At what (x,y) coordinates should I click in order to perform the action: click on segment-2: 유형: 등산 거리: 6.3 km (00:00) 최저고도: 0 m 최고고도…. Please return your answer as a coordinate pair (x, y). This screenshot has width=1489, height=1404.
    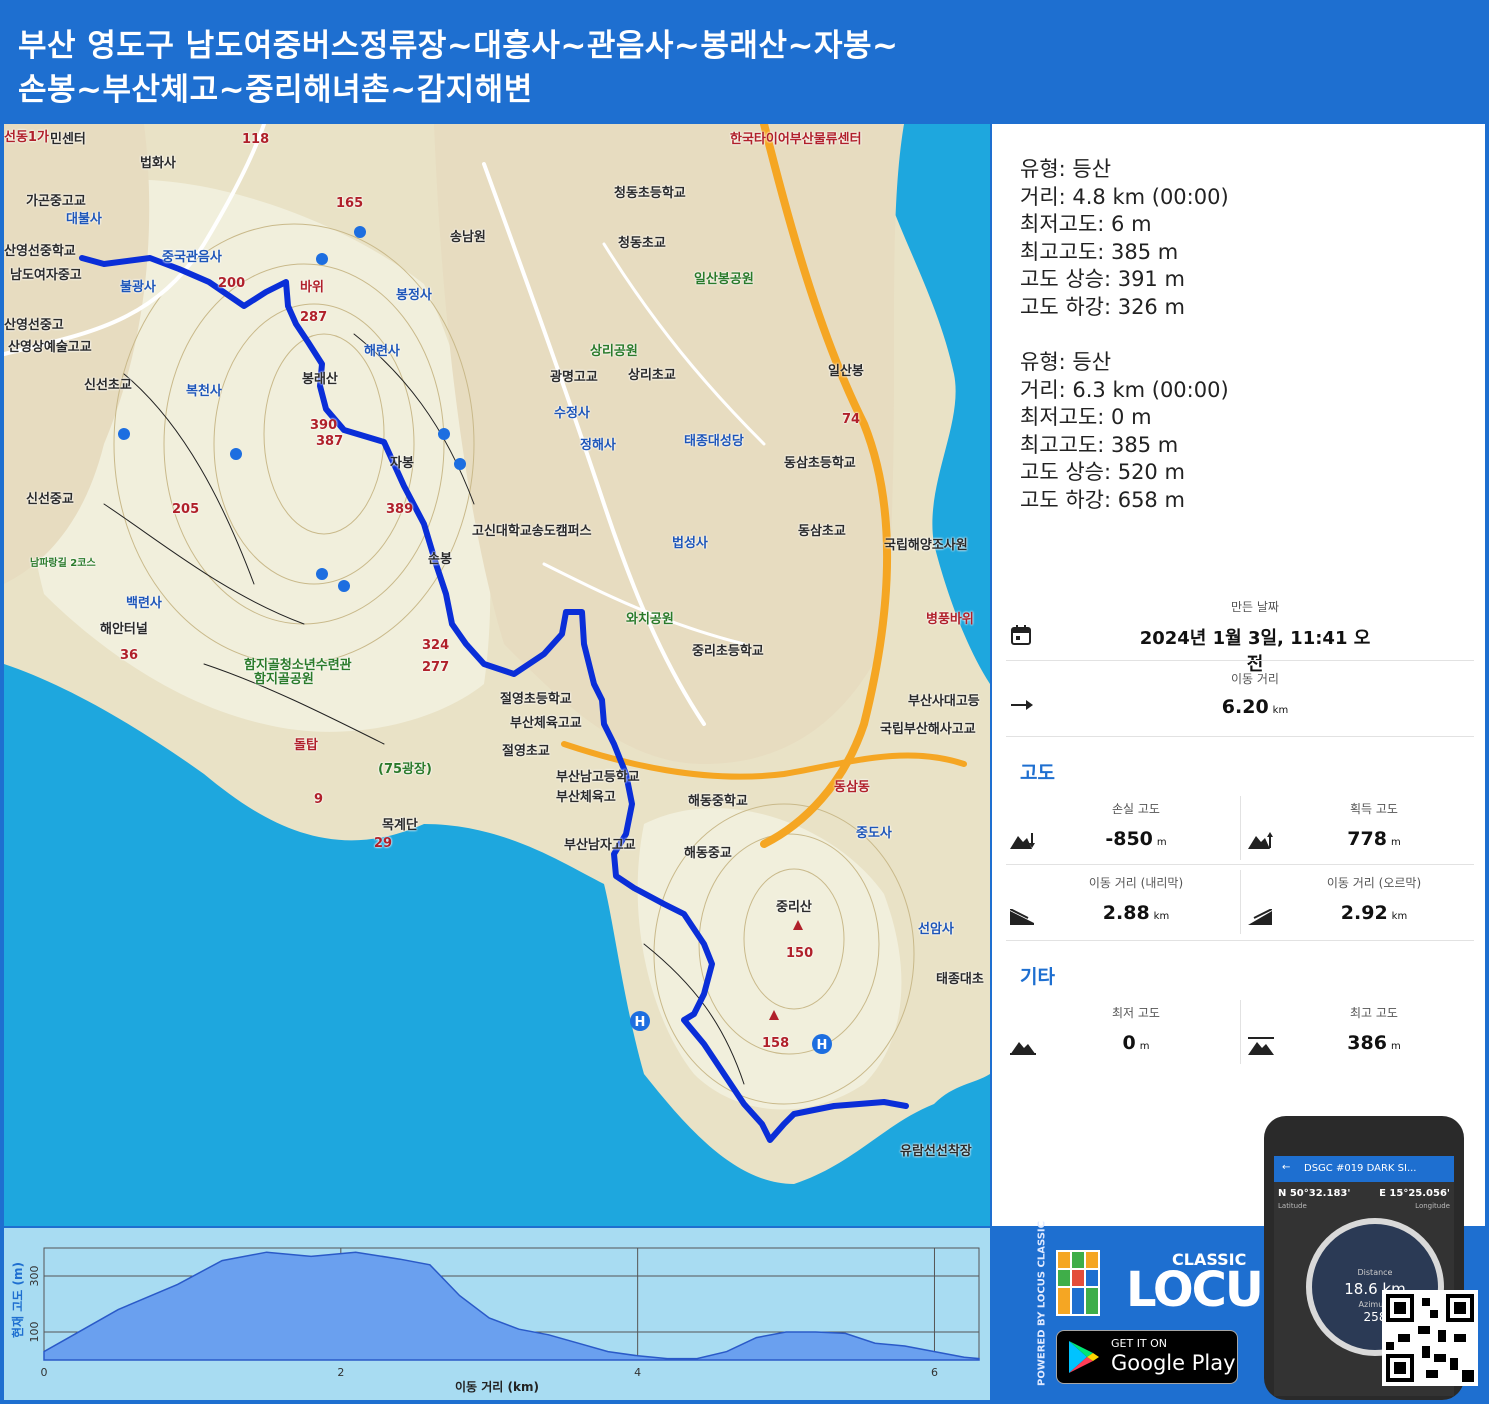
    Looking at the image, I should click on (1124, 431).